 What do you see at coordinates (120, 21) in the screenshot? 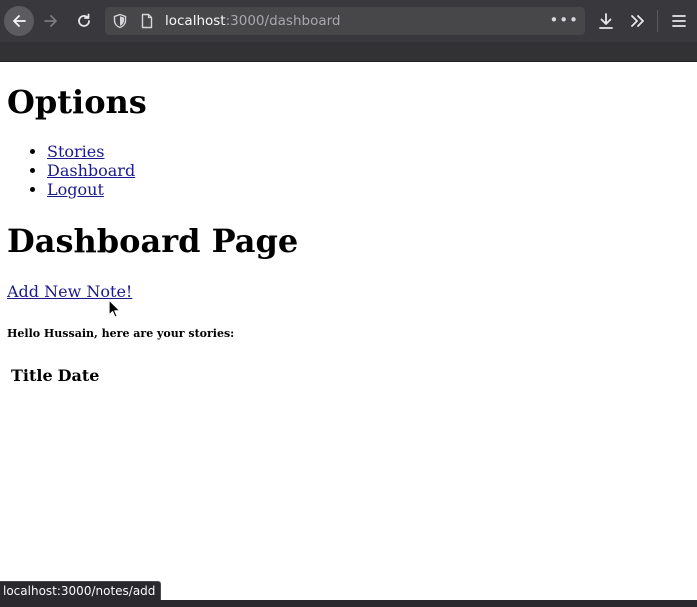
I see `shield-icon` at bounding box center [120, 21].